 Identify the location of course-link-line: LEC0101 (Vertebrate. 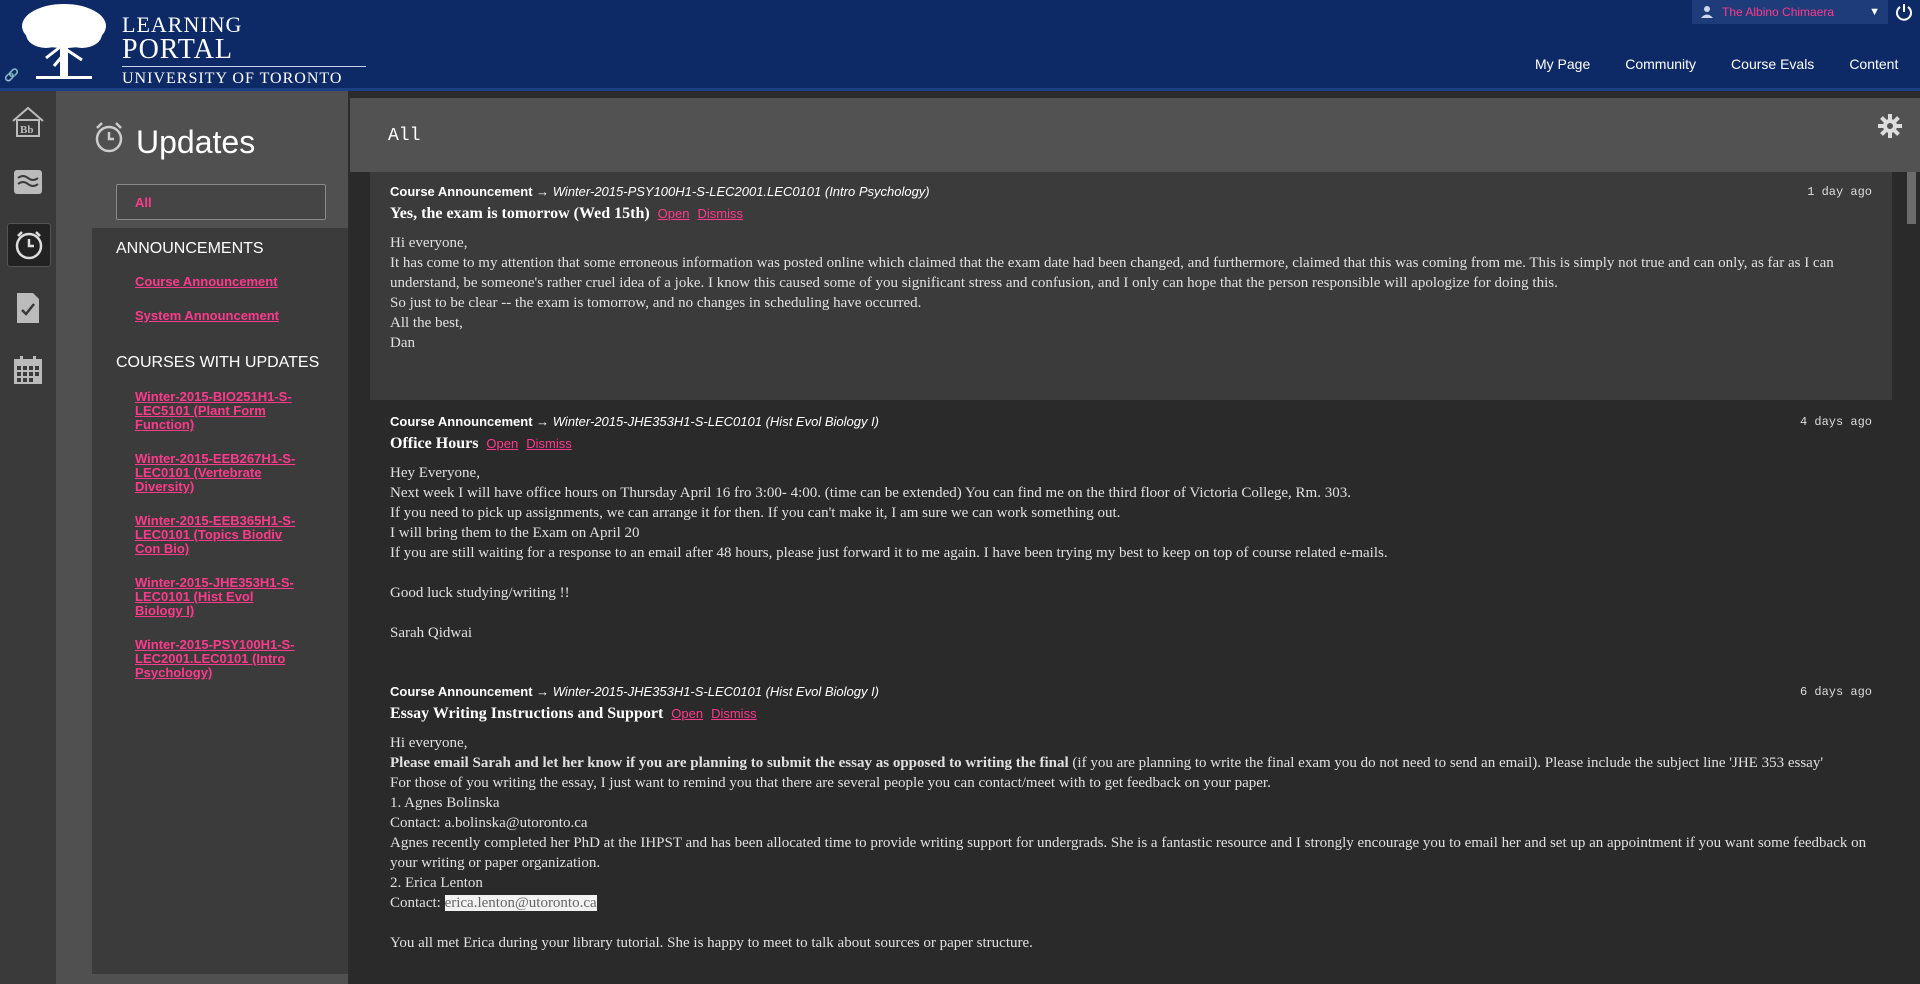
(198, 472).